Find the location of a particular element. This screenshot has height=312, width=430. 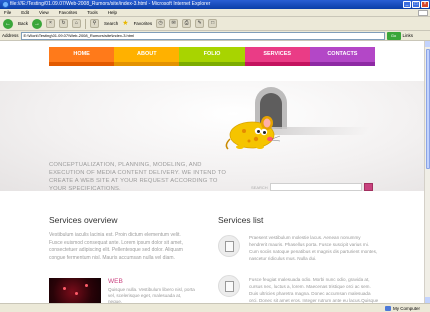

history-icon: ◷ is located at coordinates (161, 23).